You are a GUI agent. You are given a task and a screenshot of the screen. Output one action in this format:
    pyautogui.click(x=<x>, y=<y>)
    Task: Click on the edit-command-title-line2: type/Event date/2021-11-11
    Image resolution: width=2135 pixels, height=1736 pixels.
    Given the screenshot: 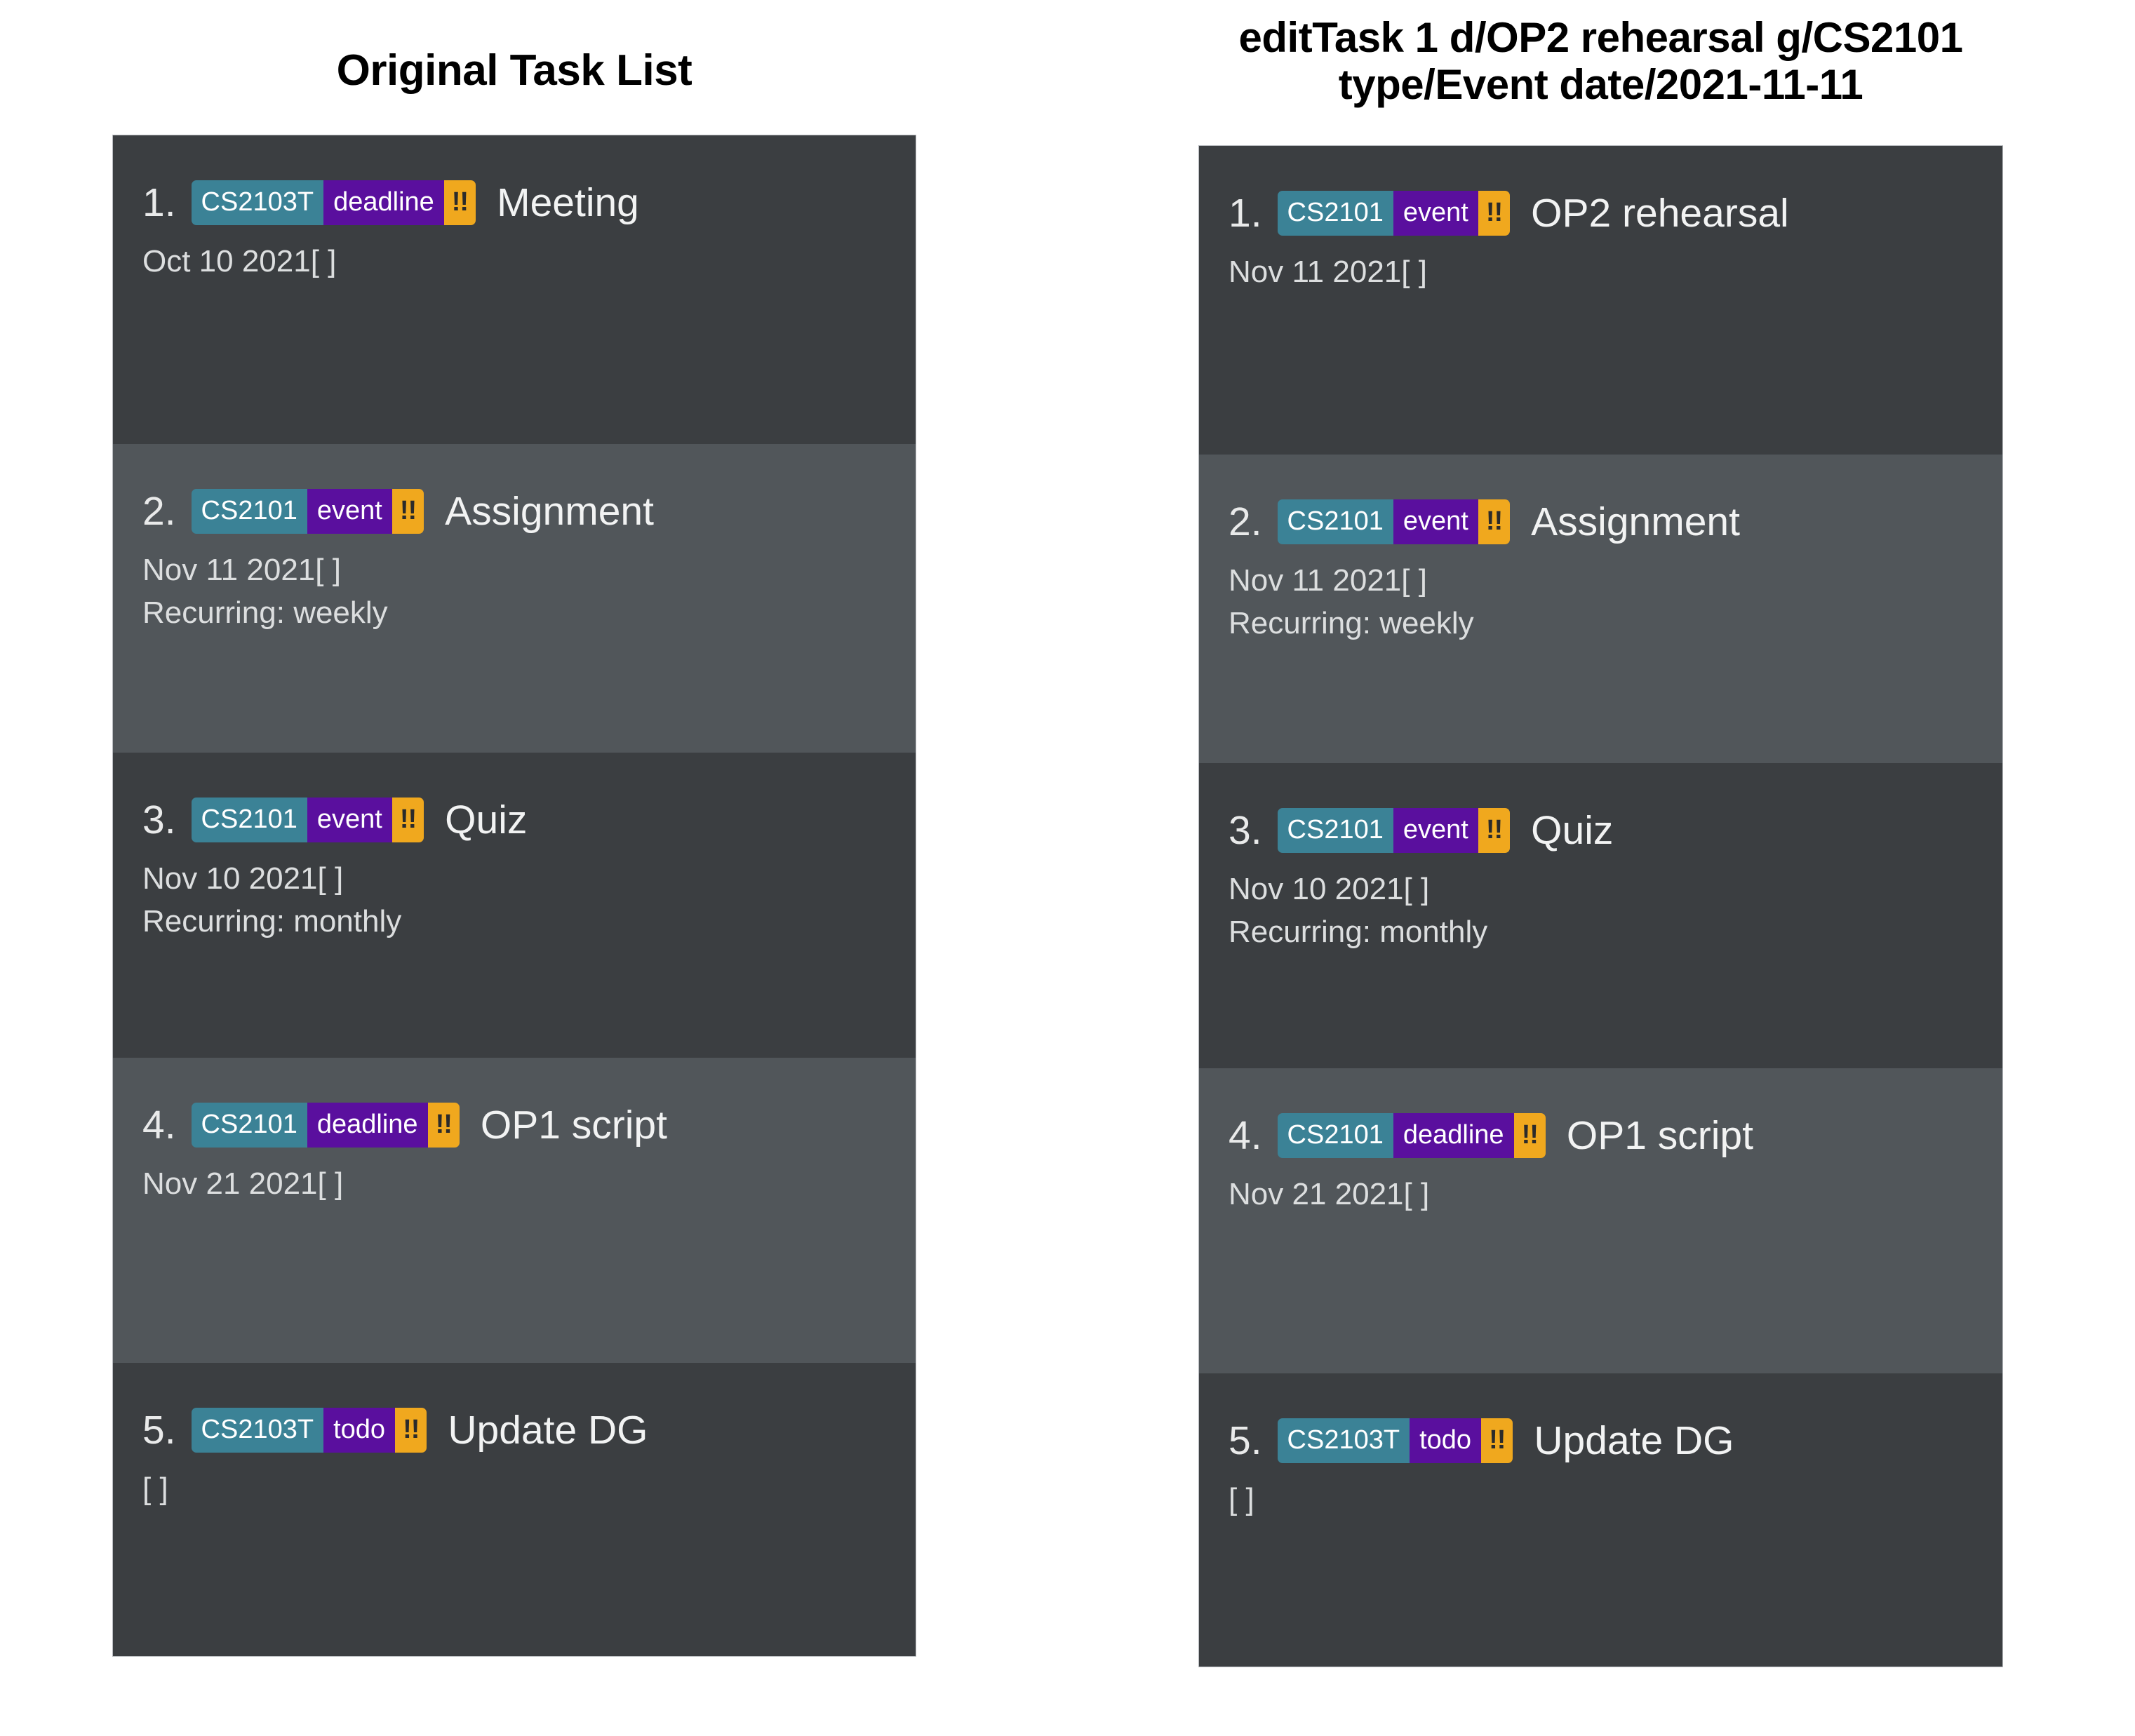 What is the action you would take?
    pyautogui.click(x=1601, y=85)
    